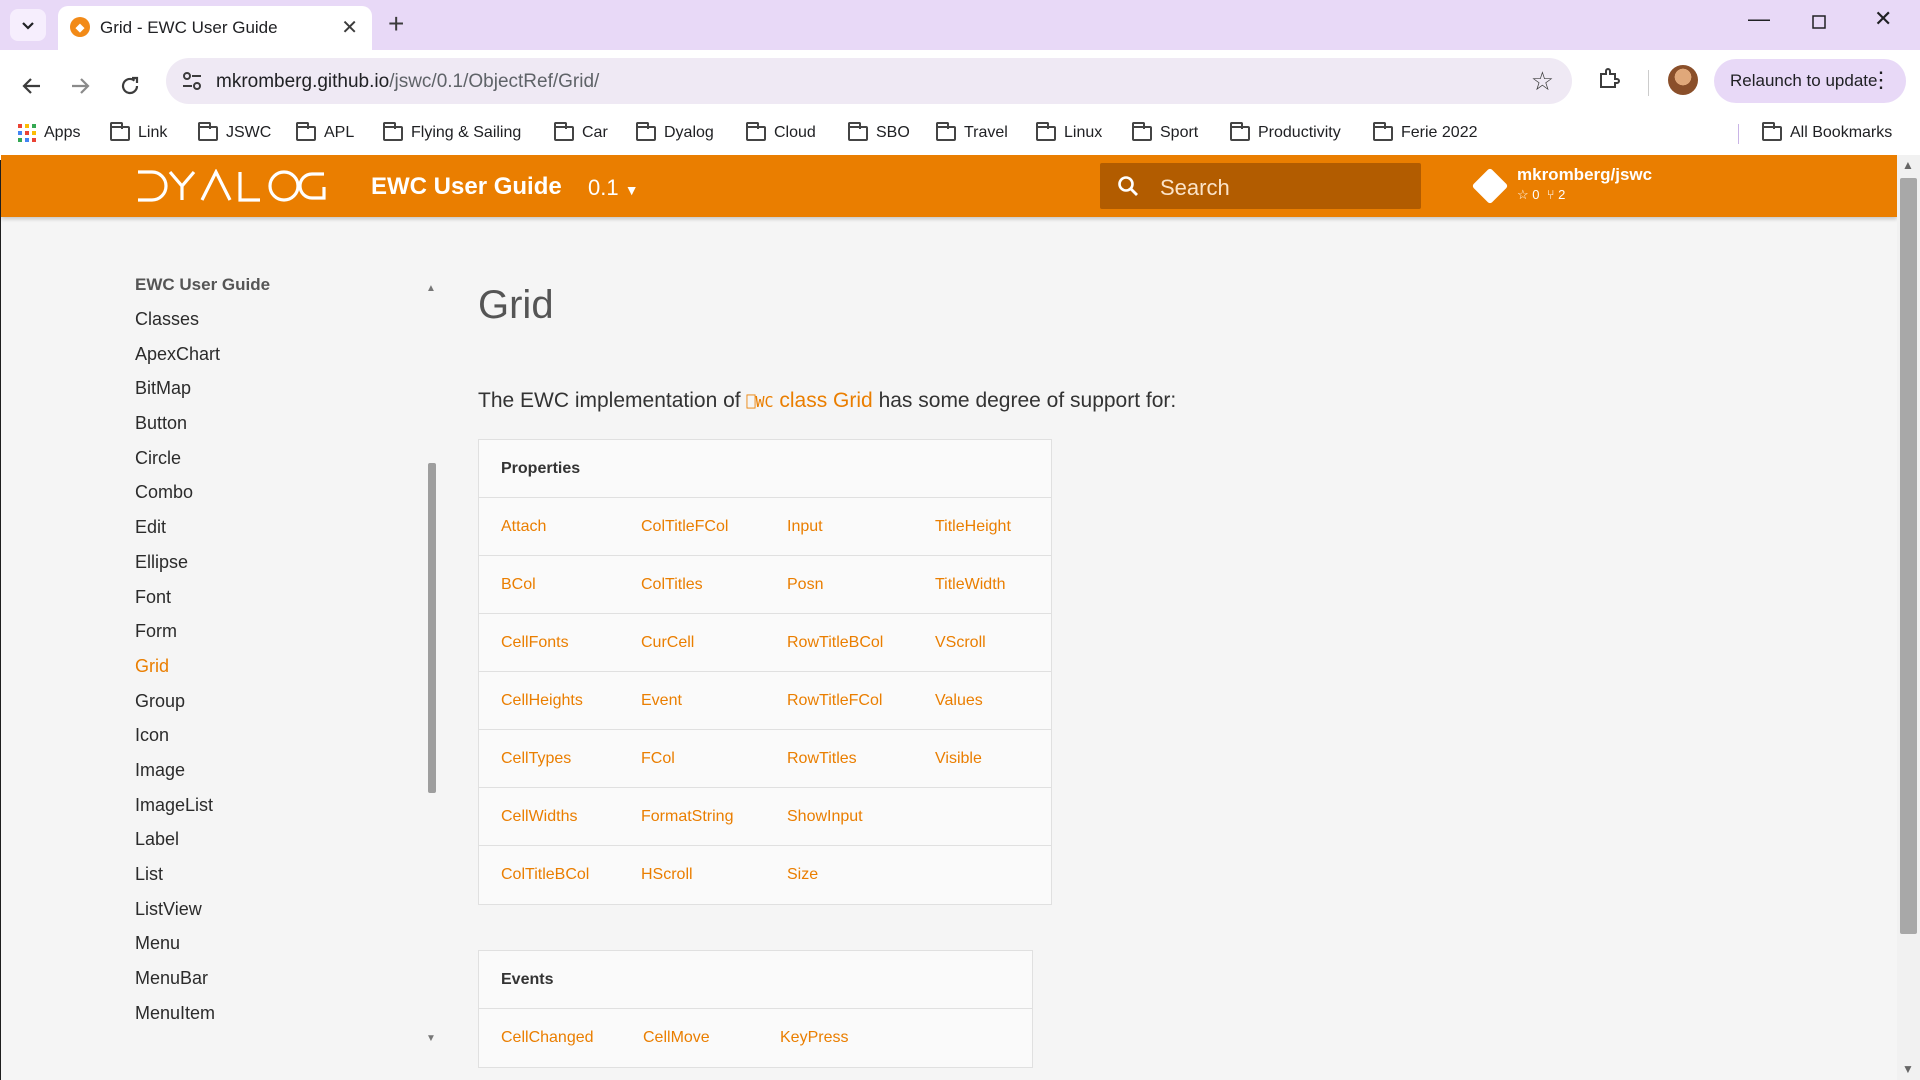 The width and height of the screenshot is (1920, 1080). I want to click on property-link: CellHeights, so click(542, 701).